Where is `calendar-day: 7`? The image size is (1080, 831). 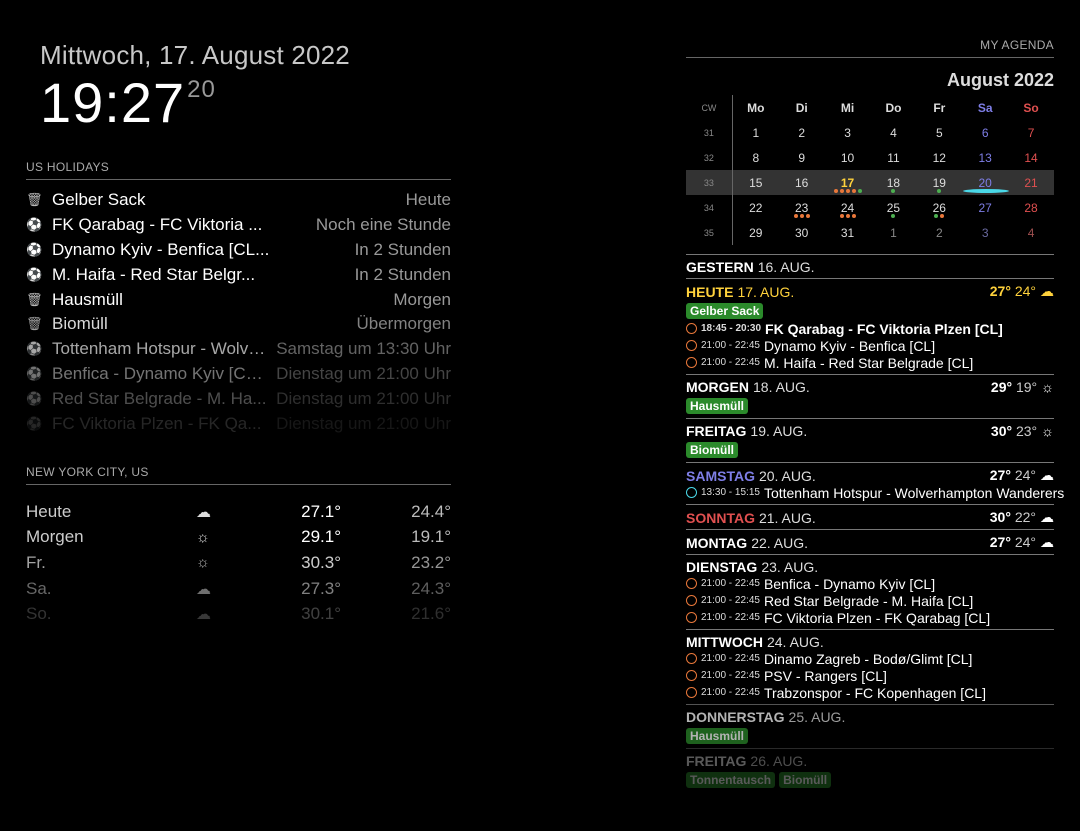
calendar-day: 7 is located at coordinates (1031, 133).